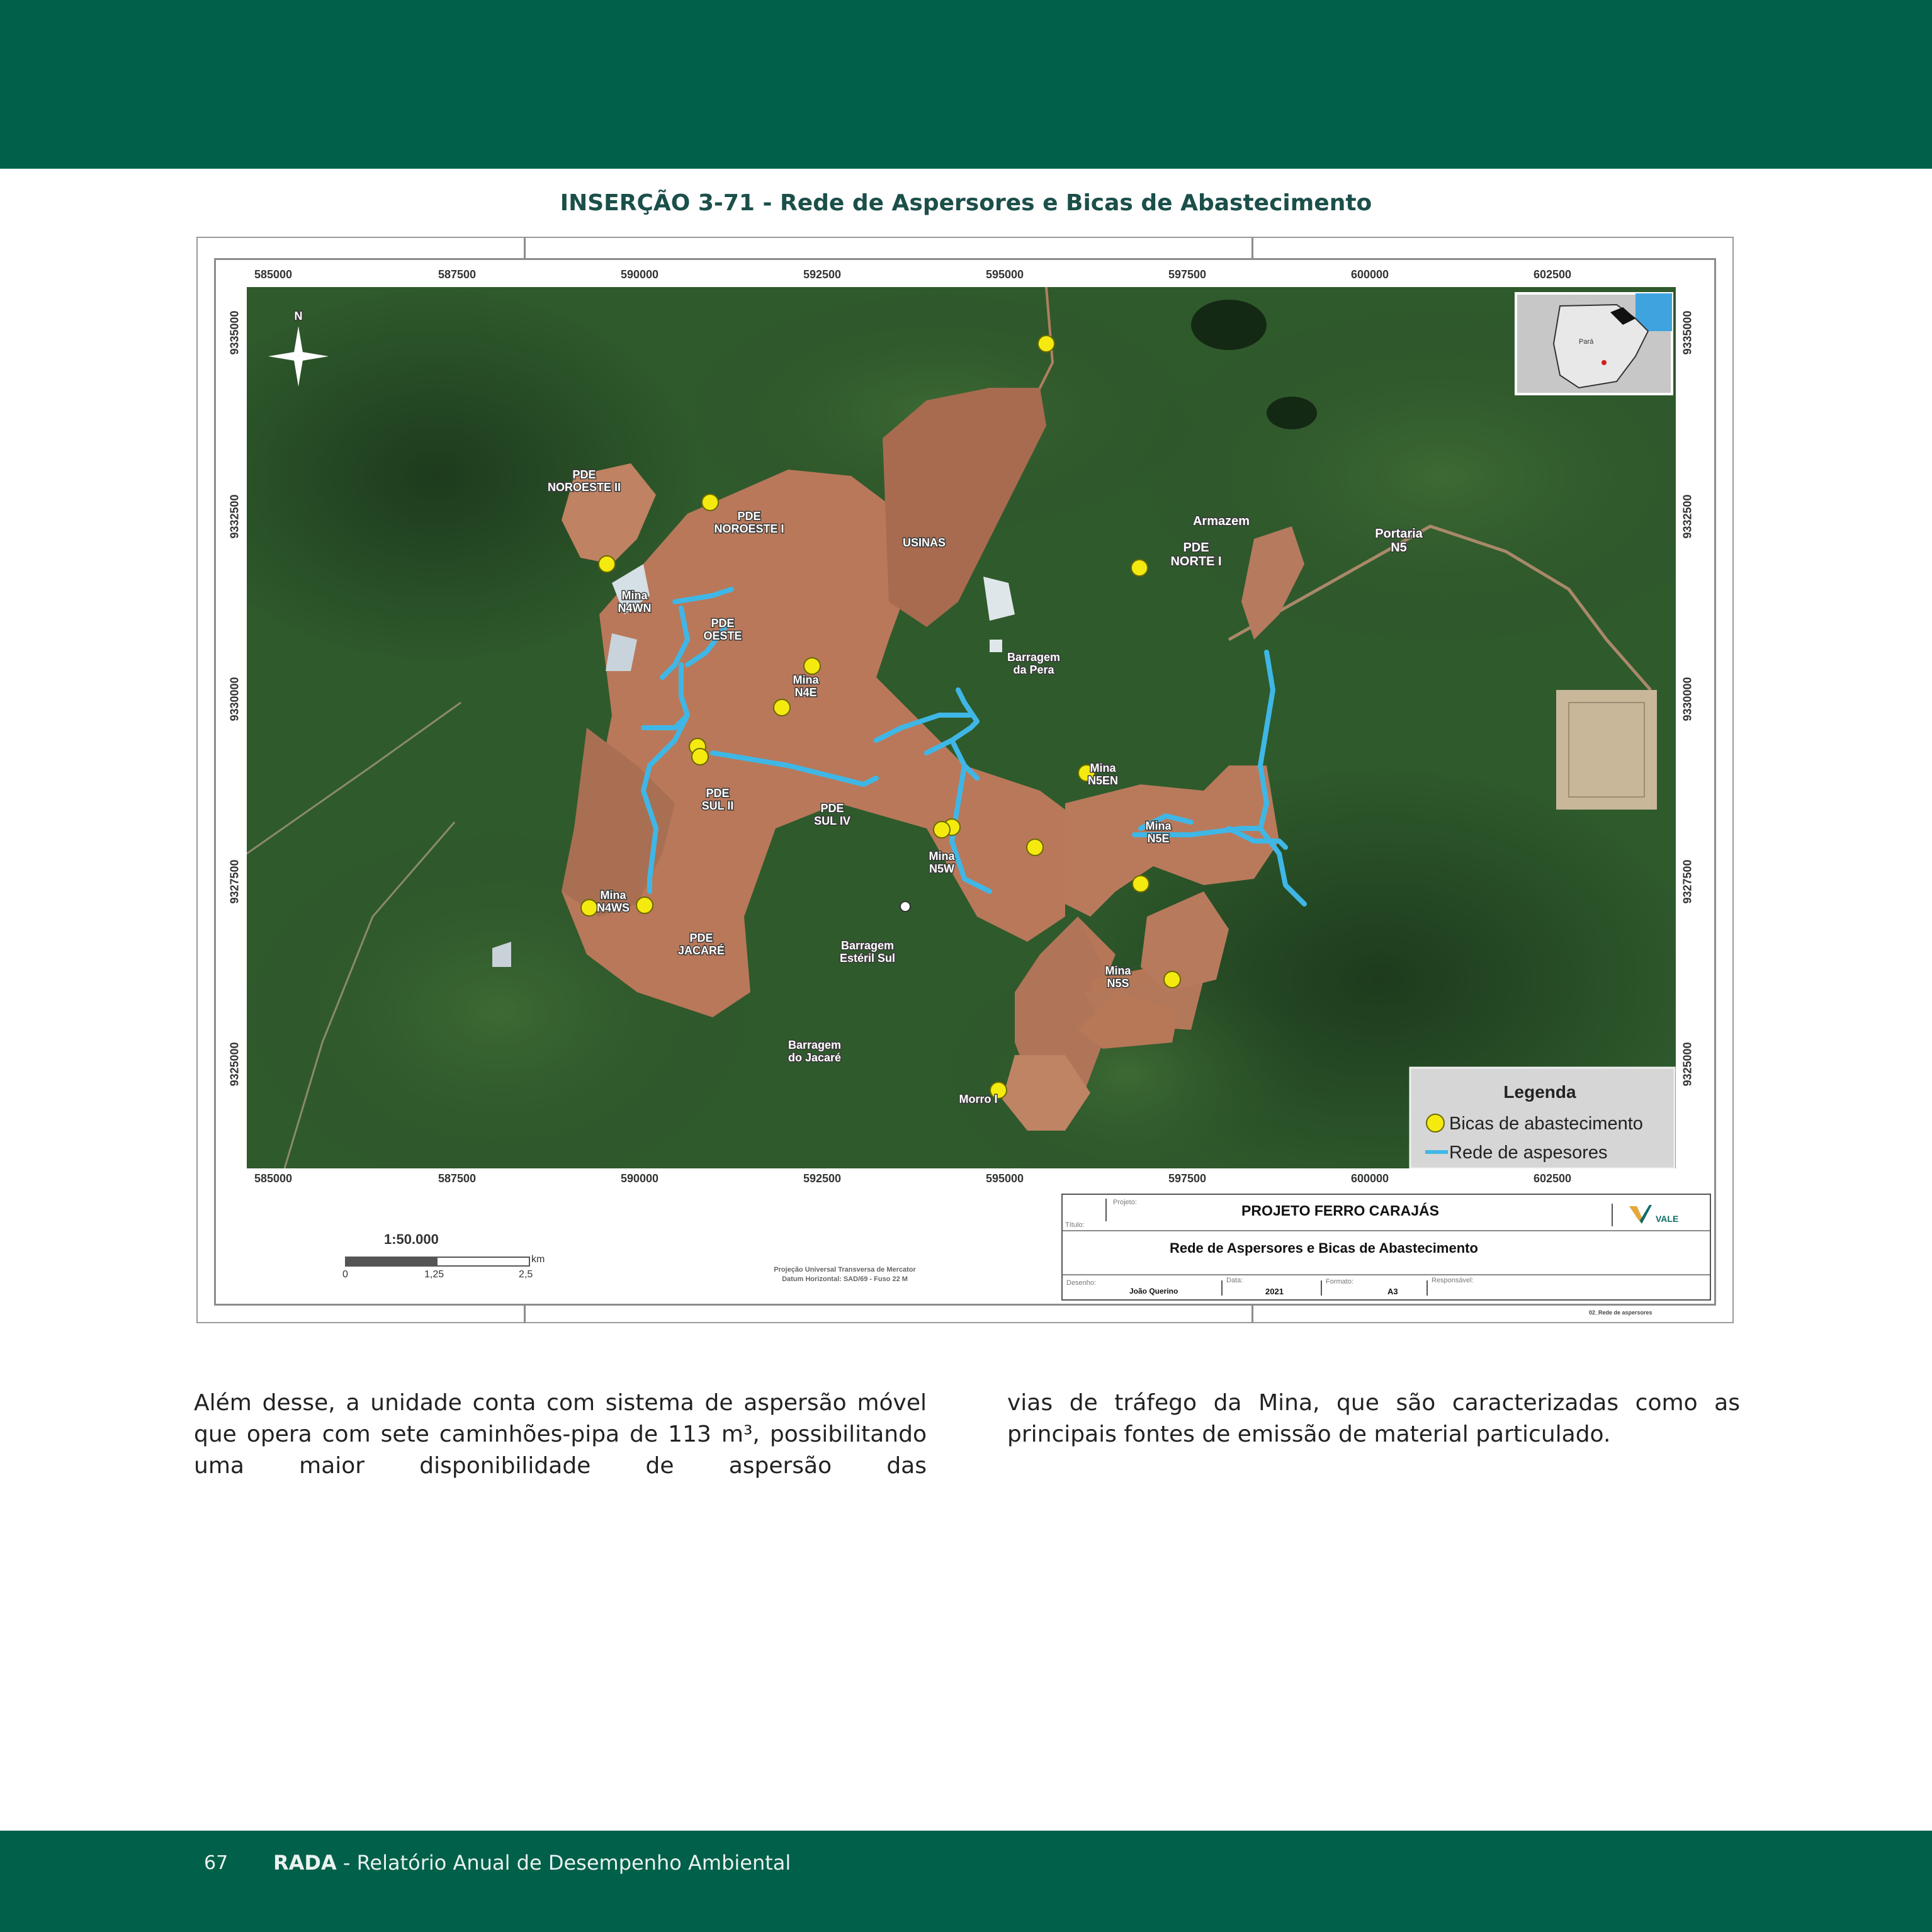 This screenshot has width=1932, height=1932. Describe the element at coordinates (299, 316) in the screenshot. I see `north-label: N` at that location.